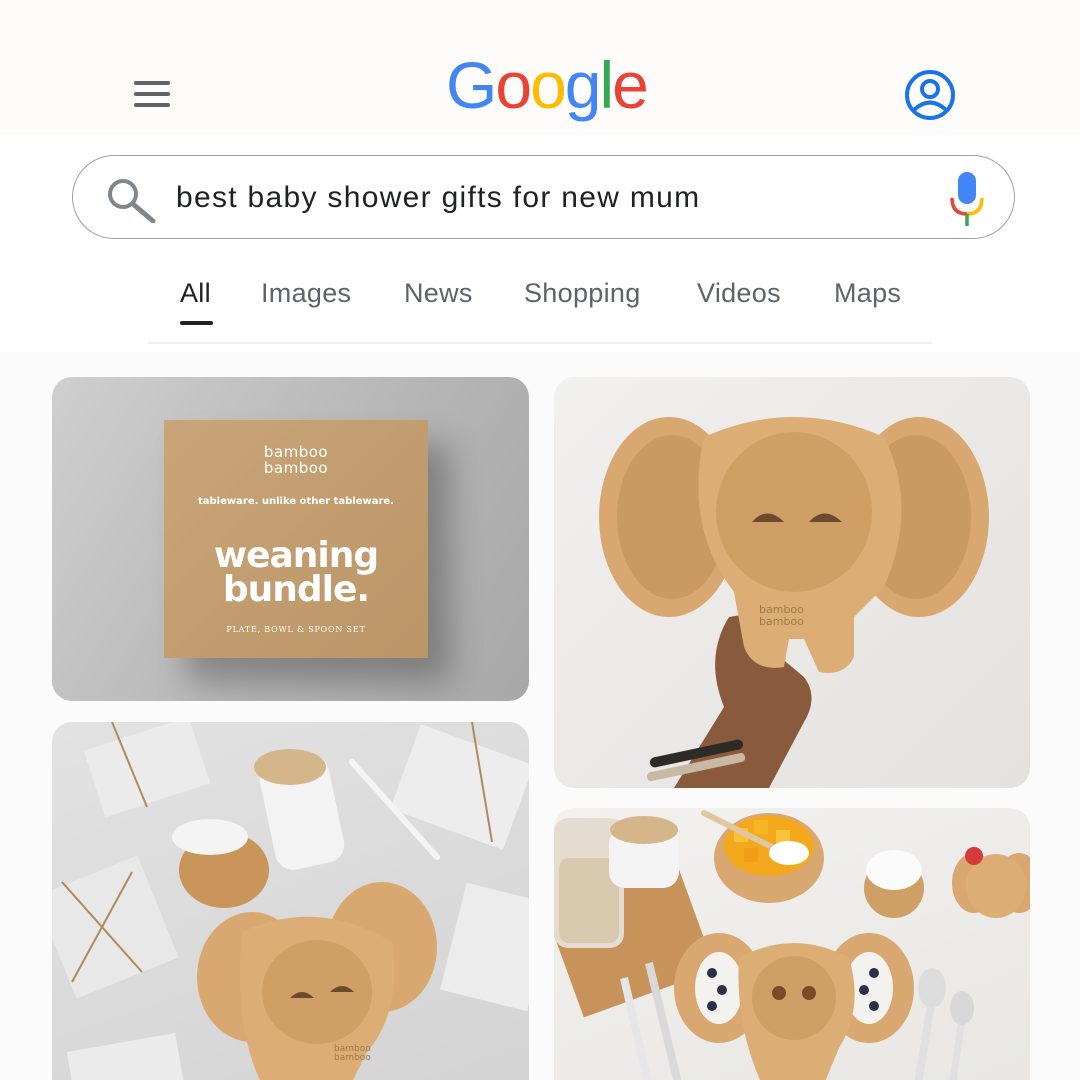  I want to click on elephant-plate-image, so click(794, 602).